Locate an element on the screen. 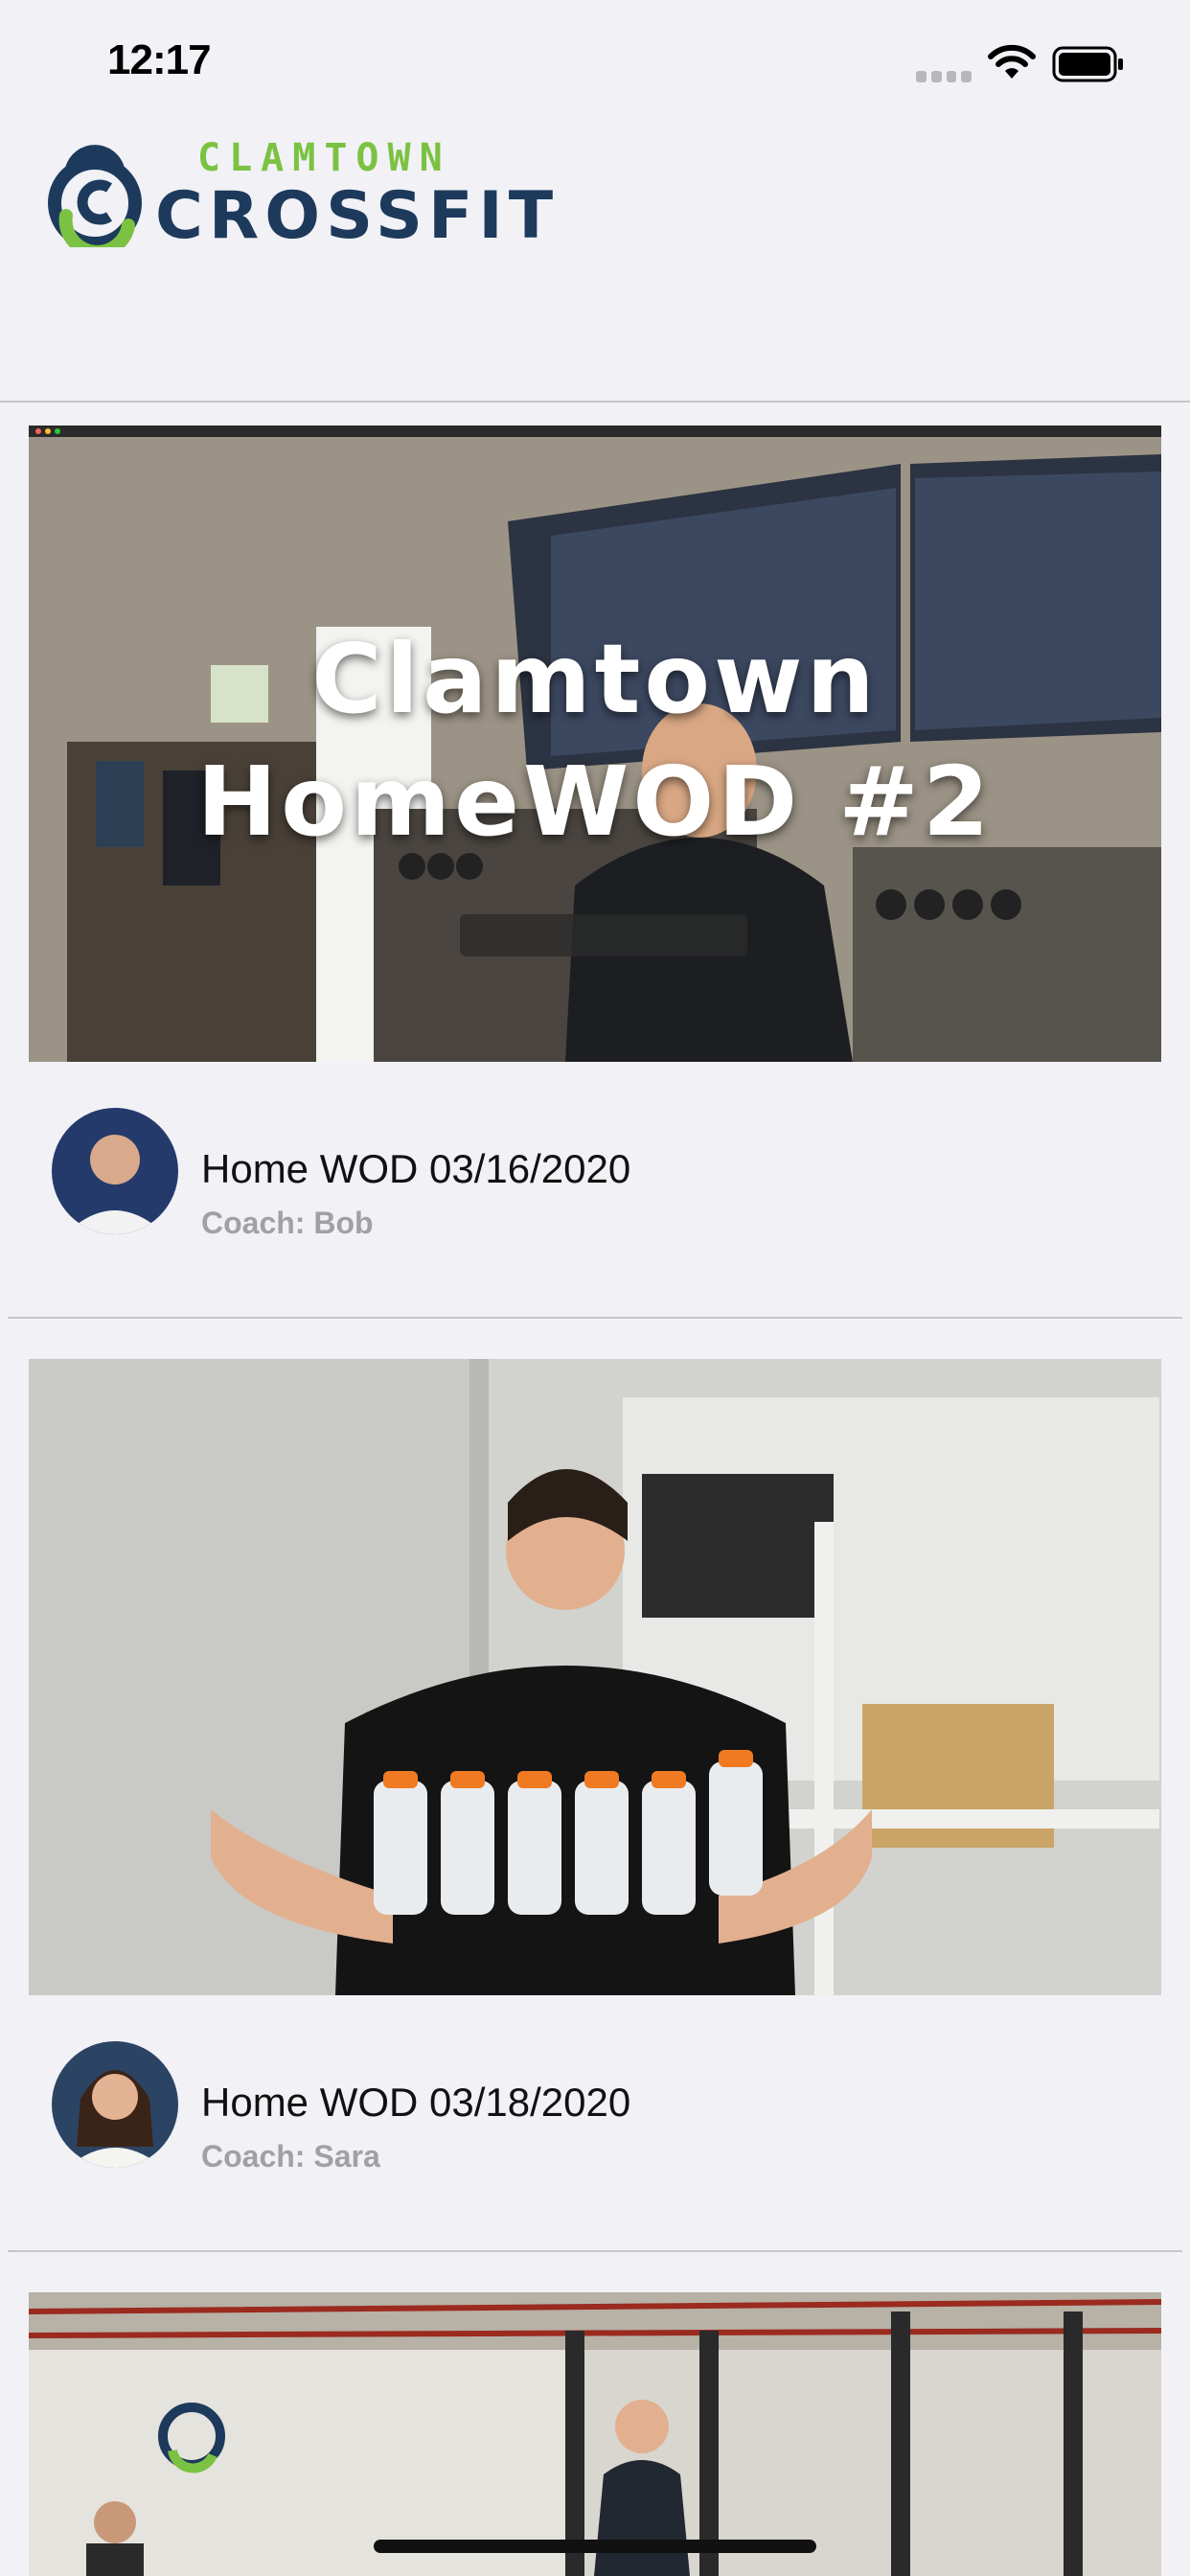 This screenshot has height=2576, width=1190. thumbnail-overlay-line1: Clamtown is located at coordinates (595, 679).